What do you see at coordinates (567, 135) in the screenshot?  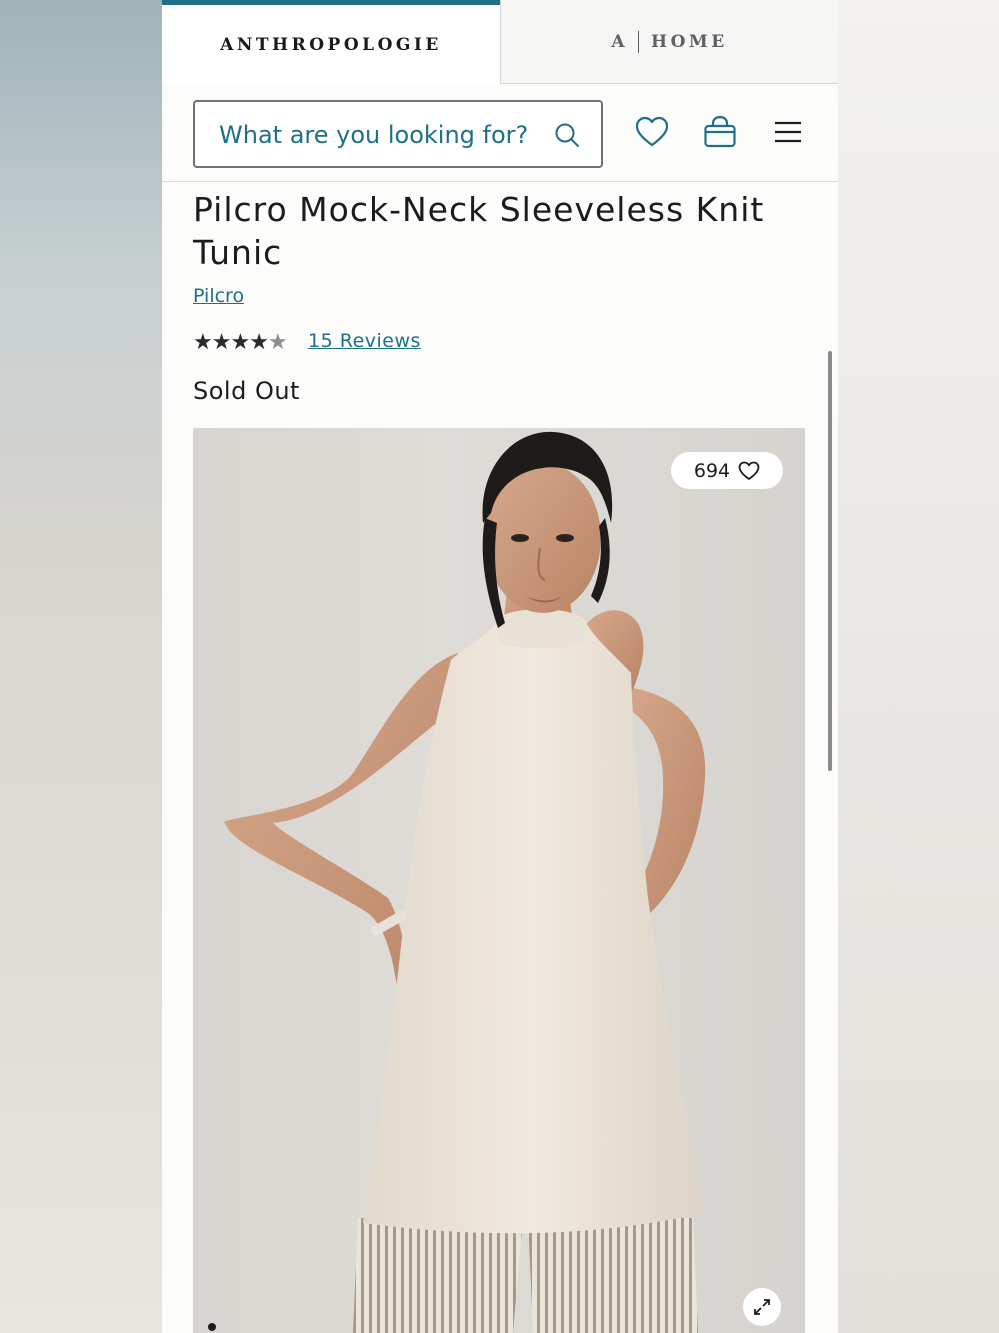 I see `search-icon` at bounding box center [567, 135].